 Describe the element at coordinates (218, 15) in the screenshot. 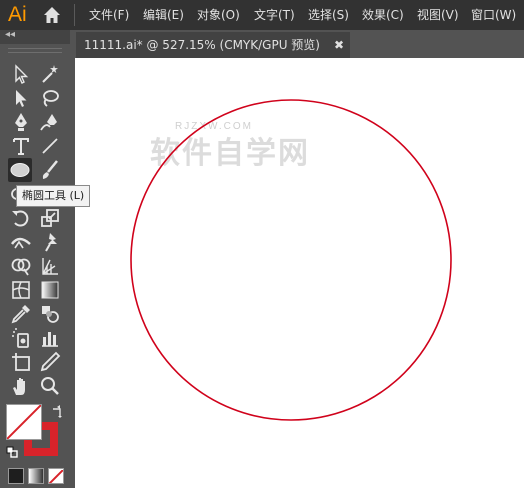

I see `menu-object: 对象(O)` at that location.